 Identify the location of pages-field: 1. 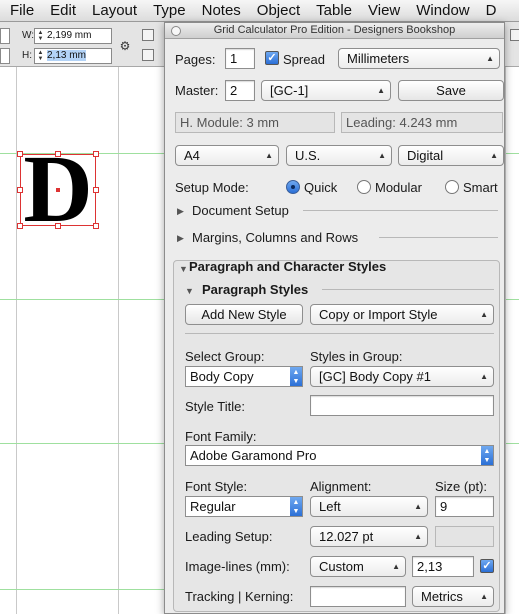
(240, 58).